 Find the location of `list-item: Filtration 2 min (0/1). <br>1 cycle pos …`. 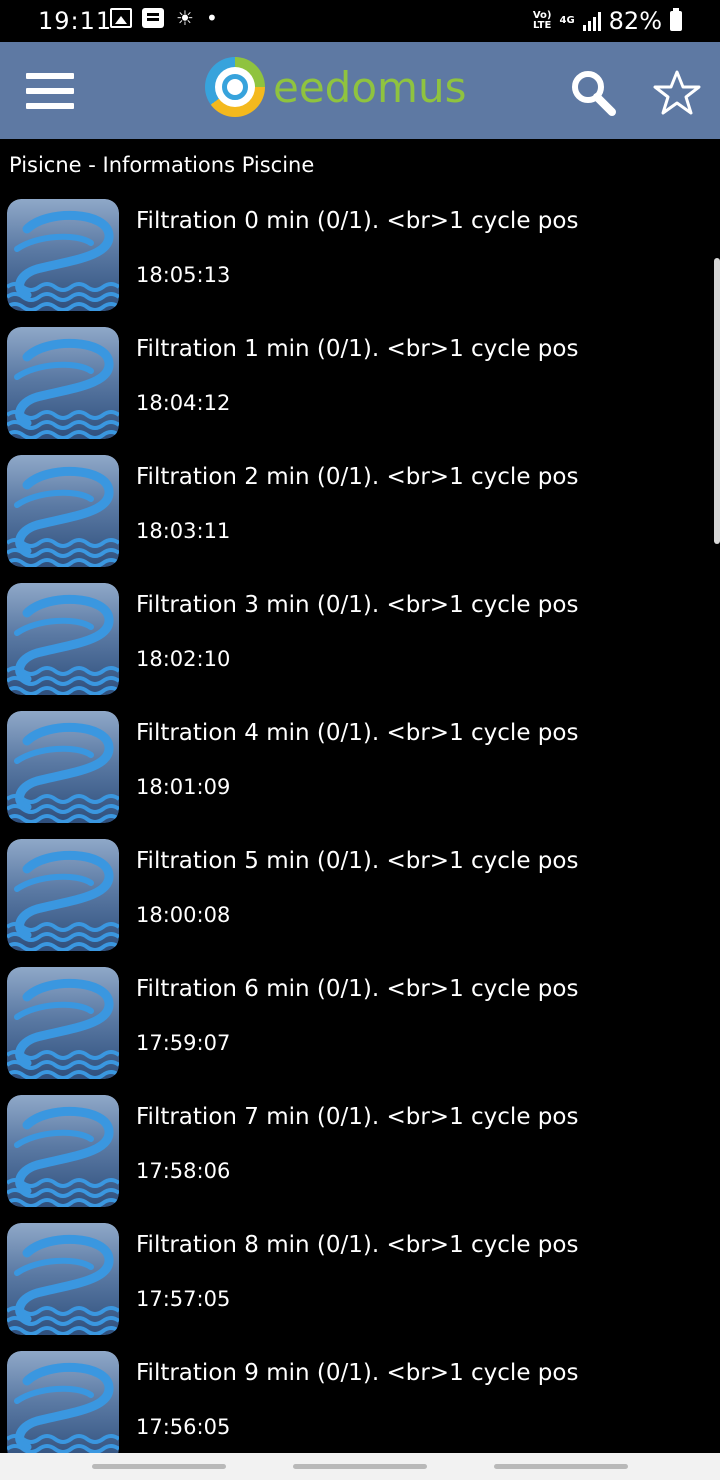

list-item: Filtration 2 min (0/1). <br>1 cycle pos … is located at coordinates (360, 516).